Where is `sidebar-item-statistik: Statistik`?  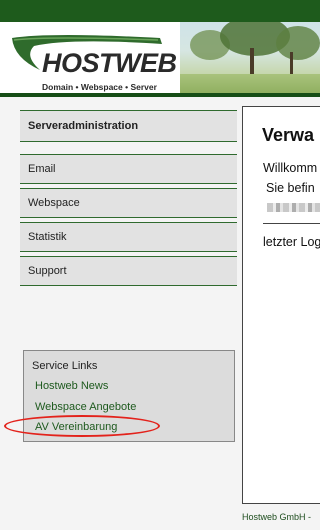 sidebar-item-statistik: Statistik is located at coordinates (128, 237).